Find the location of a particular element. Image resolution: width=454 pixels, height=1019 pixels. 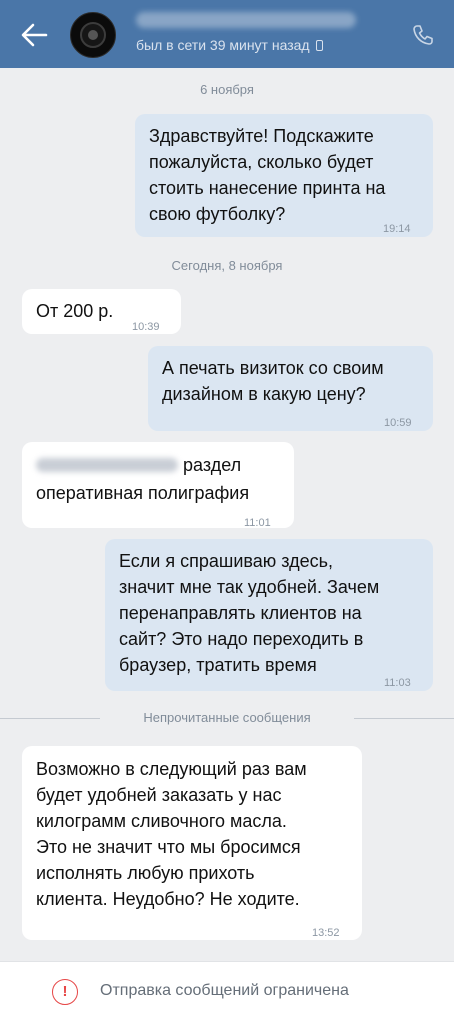

phone-call-icon is located at coordinates (423, 35).